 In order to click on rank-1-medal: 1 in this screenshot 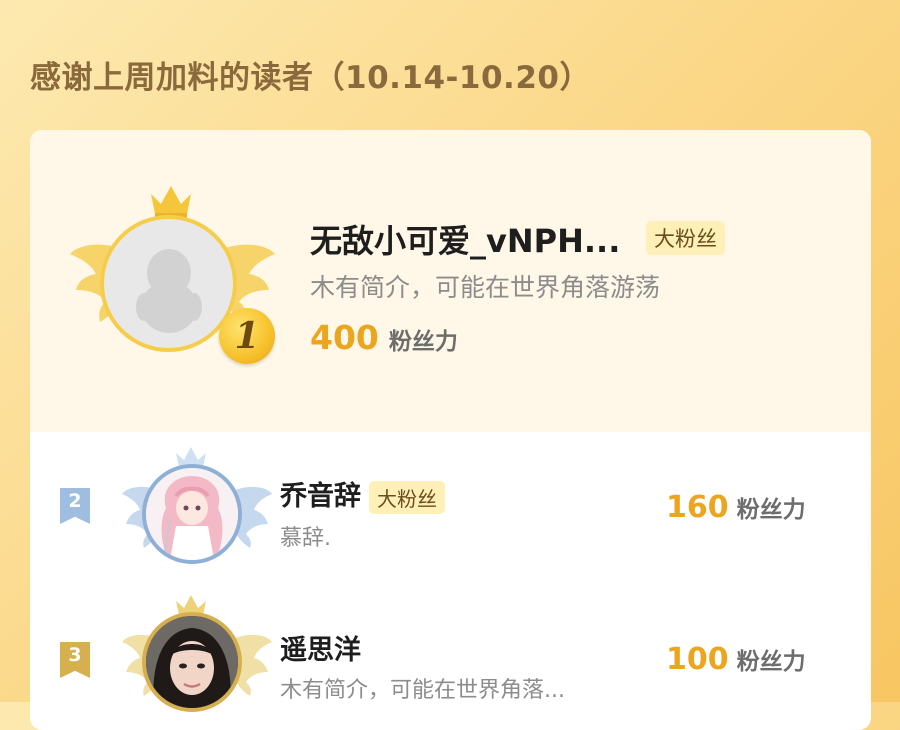, I will do `click(247, 336)`.